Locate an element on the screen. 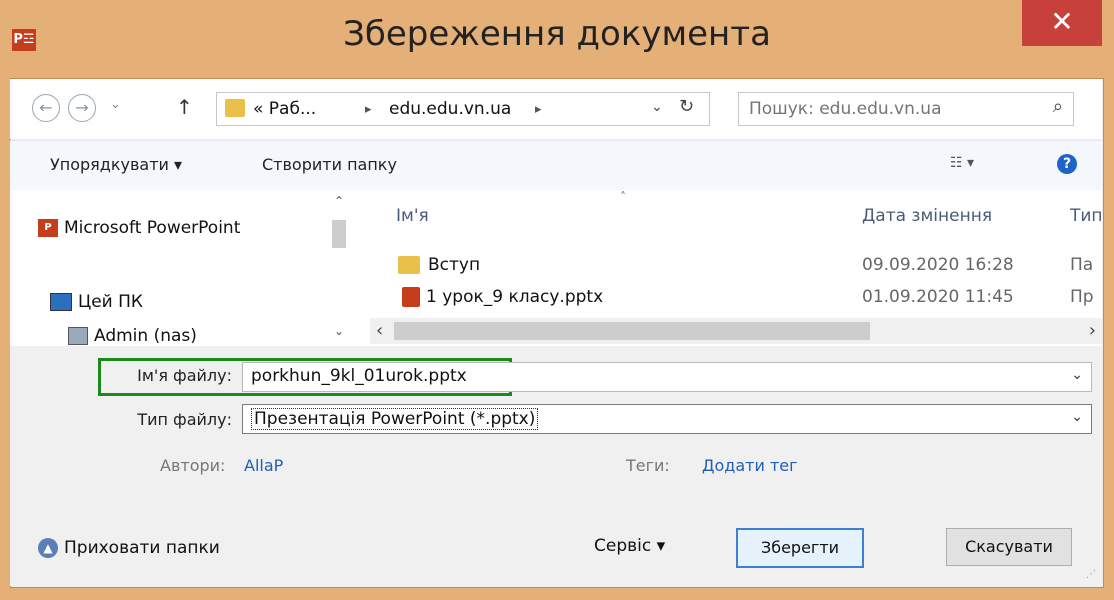 The height and width of the screenshot is (600, 1114). sort-ascending-icon: ˄ is located at coordinates (623, 197).